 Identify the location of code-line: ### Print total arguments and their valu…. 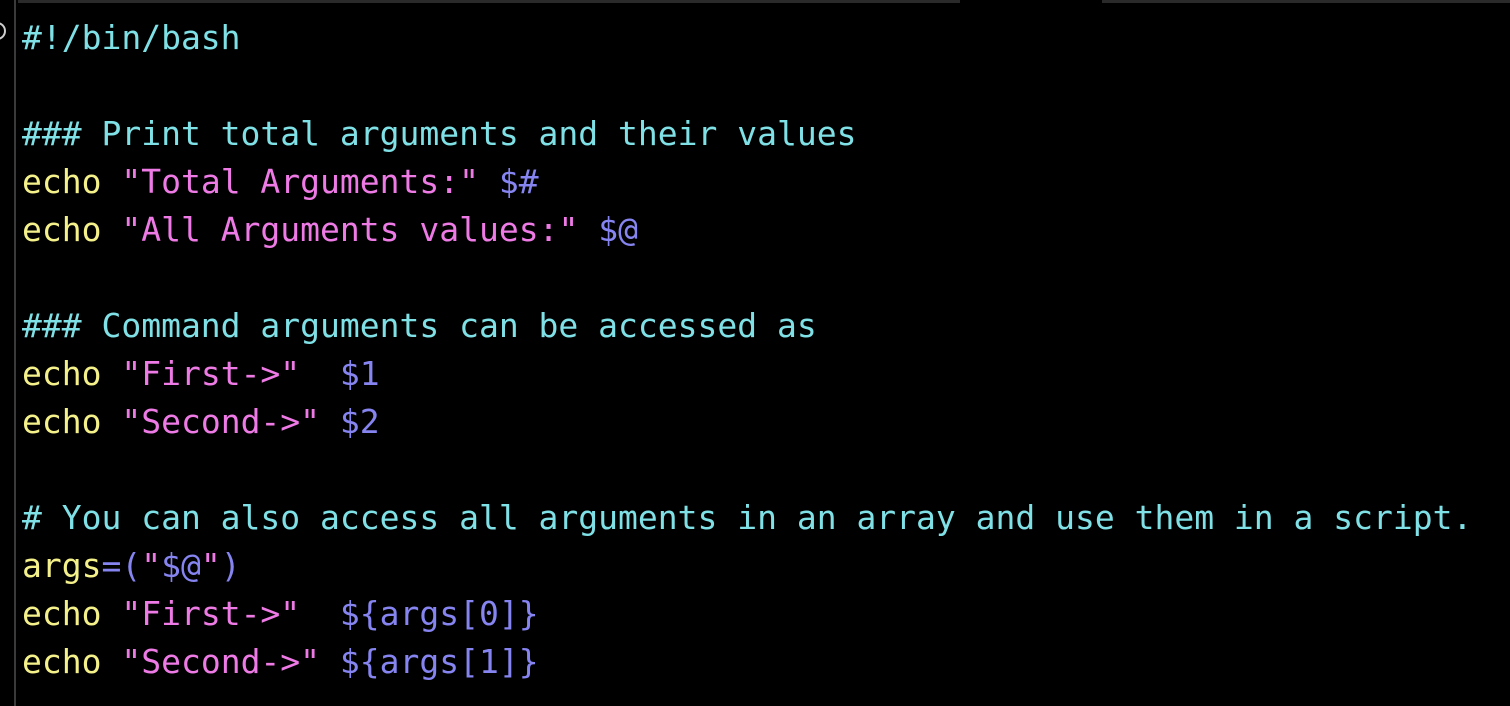
(766, 134).